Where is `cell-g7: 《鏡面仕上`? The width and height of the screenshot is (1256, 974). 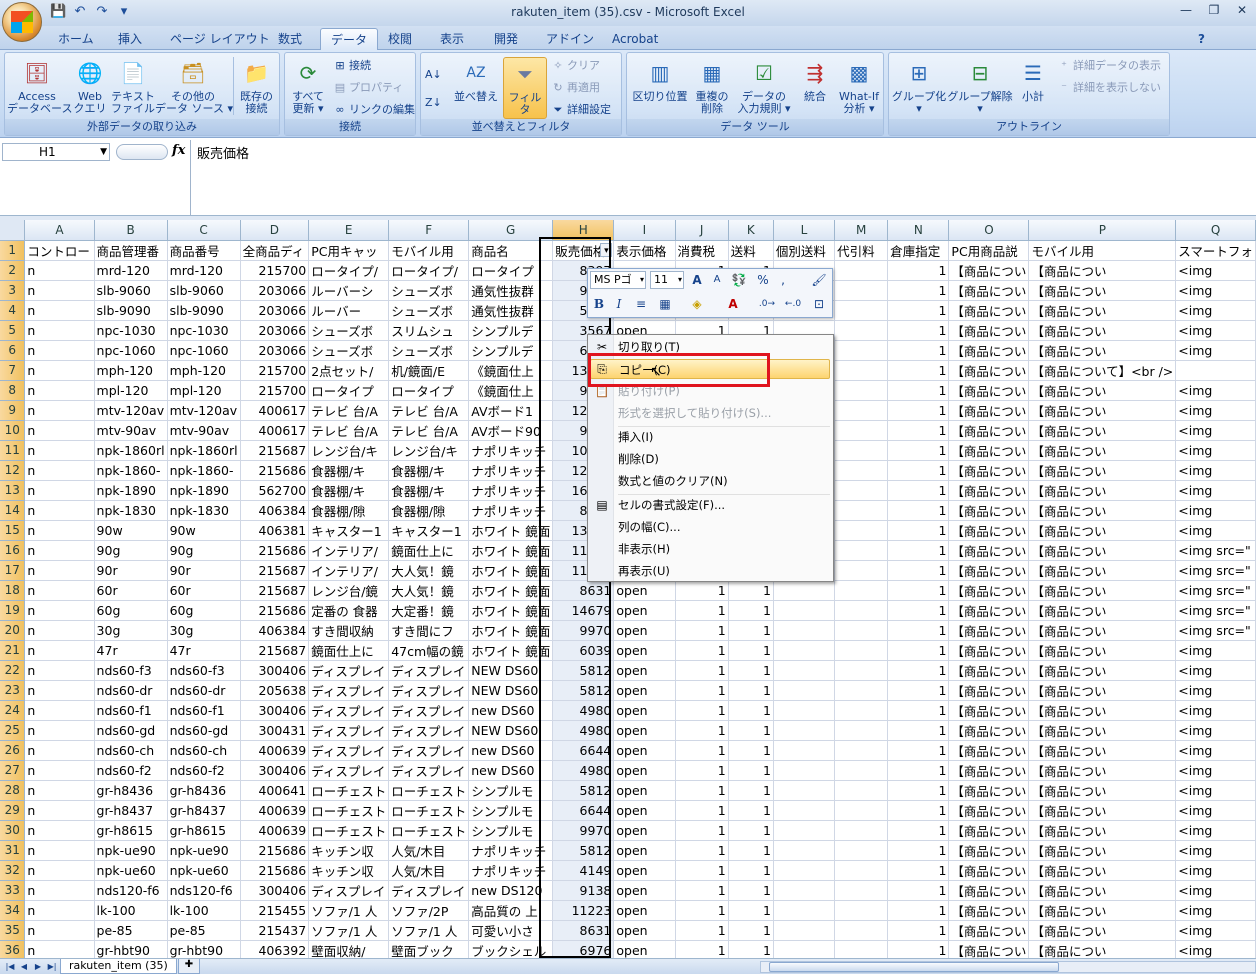
cell-g7: 《鏡面仕上 is located at coordinates (511, 370).